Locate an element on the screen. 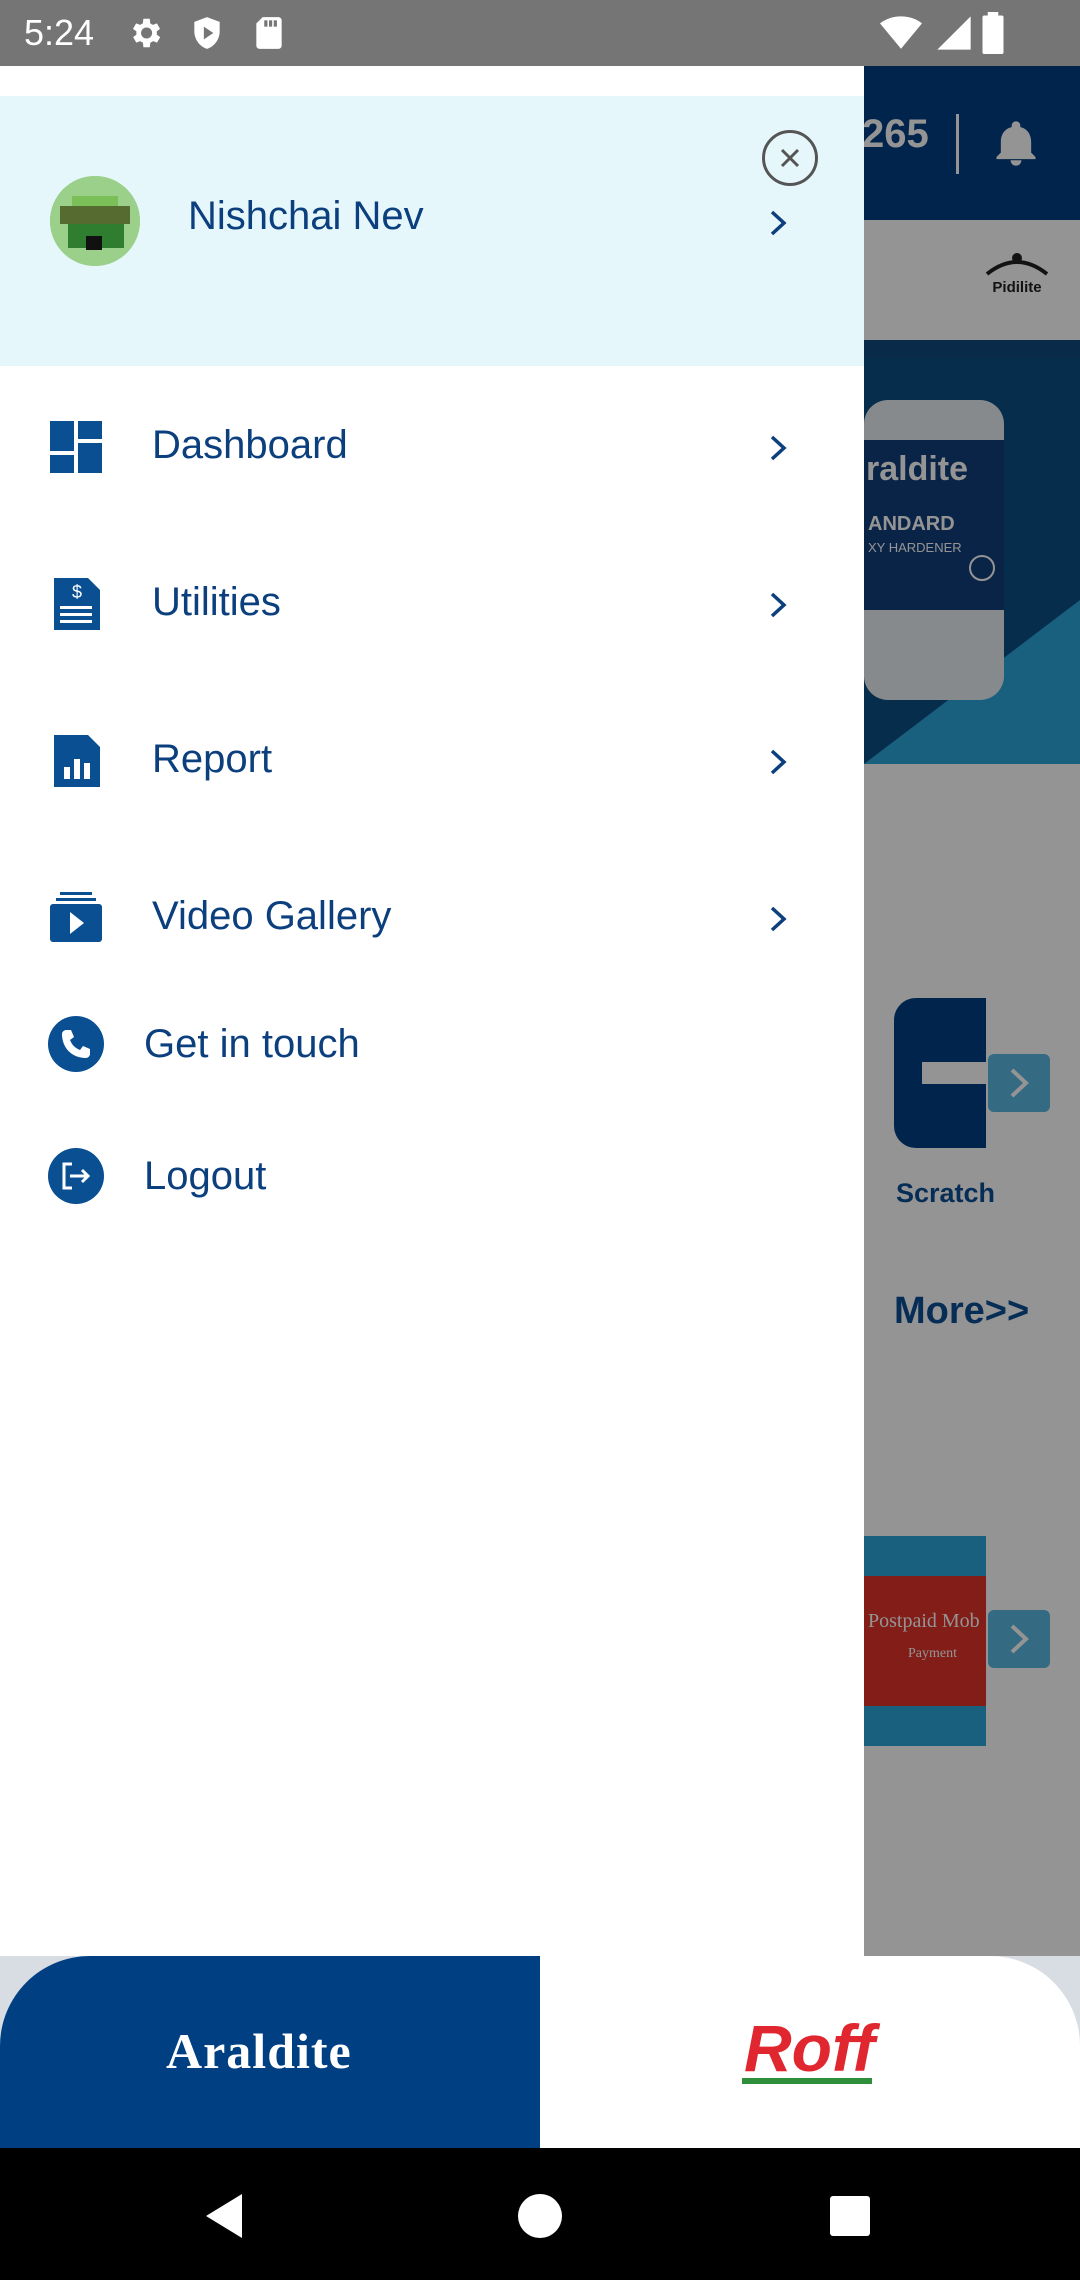 The image size is (1080, 2280). profile-name: Nishchai Nev is located at coordinates (306, 216).